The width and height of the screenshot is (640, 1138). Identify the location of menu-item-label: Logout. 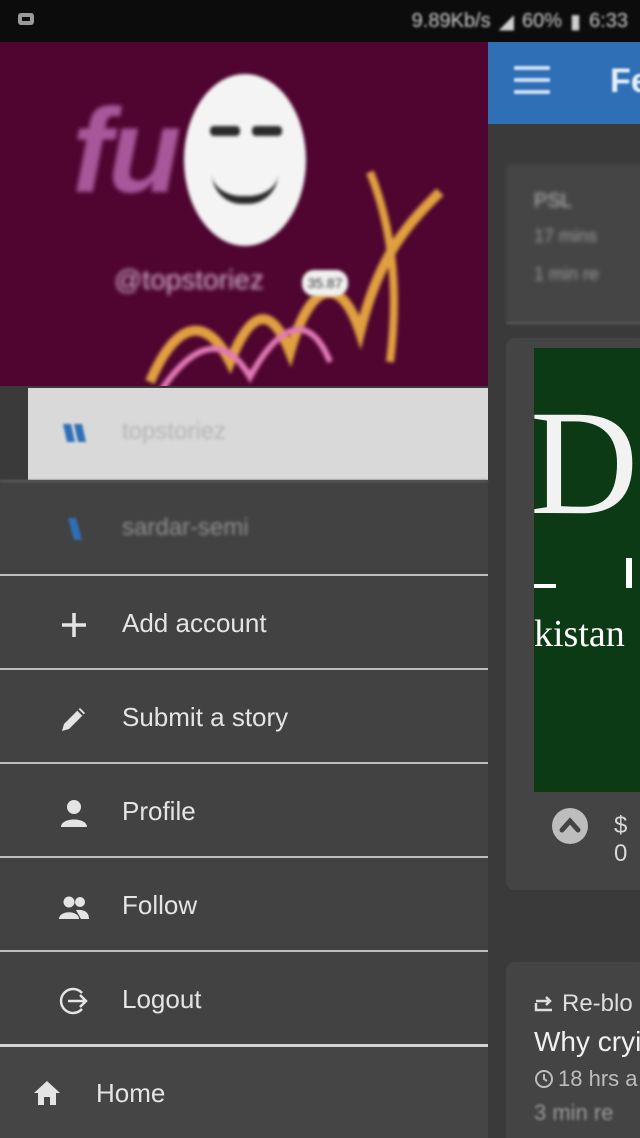
(162, 999).